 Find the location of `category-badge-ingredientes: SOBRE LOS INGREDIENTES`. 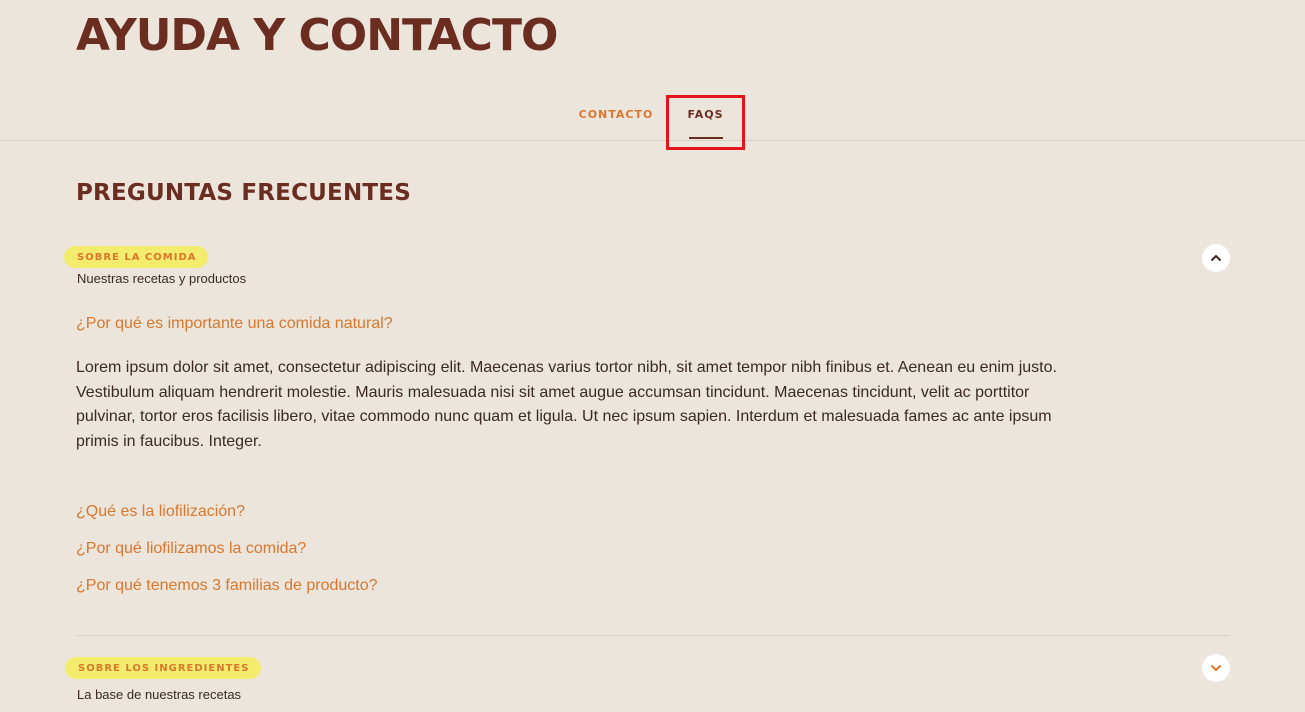

category-badge-ingredientes: SOBRE LOS INGREDIENTES is located at coordinates (163, 668).